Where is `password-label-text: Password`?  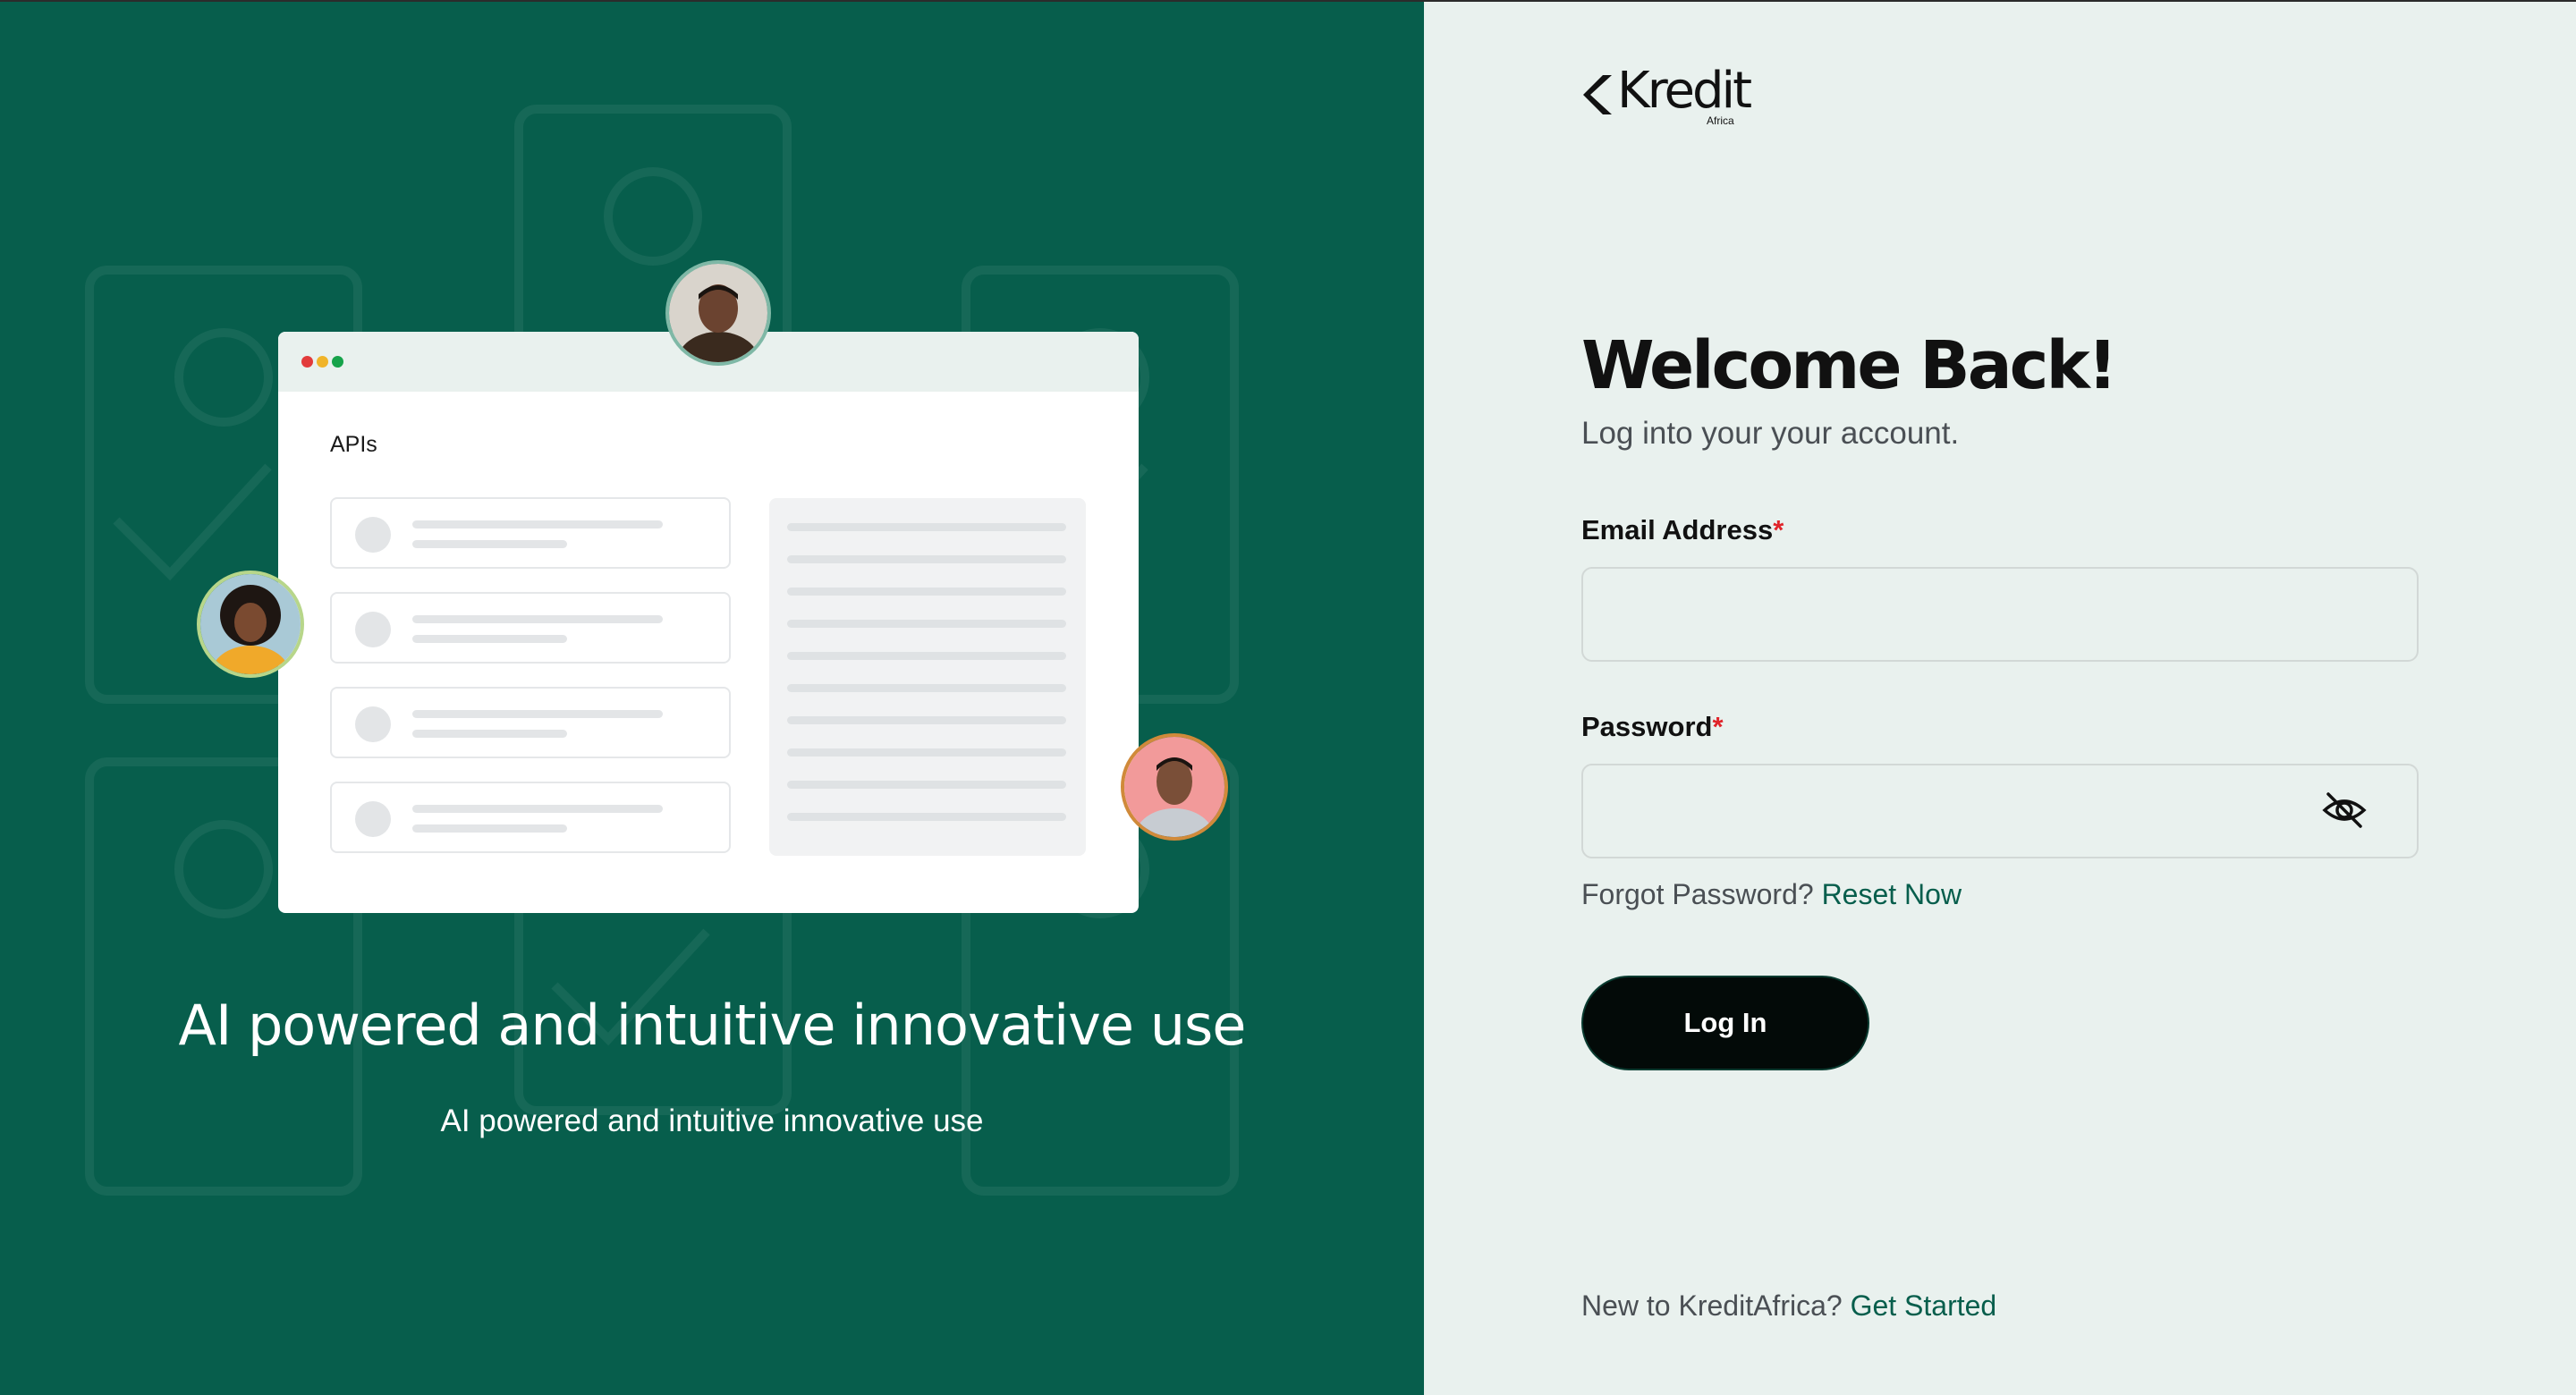 password-label-text: Password is located at coordinates (1647, 726).